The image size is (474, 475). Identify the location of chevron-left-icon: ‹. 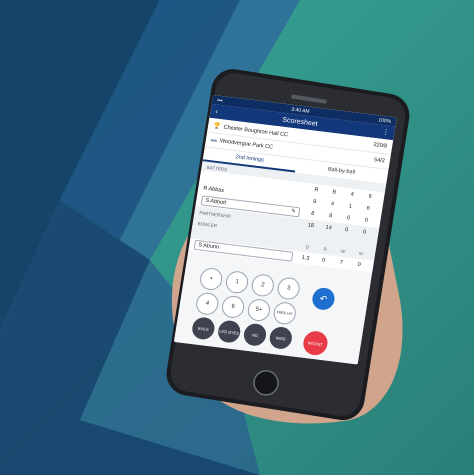
(216, 111).